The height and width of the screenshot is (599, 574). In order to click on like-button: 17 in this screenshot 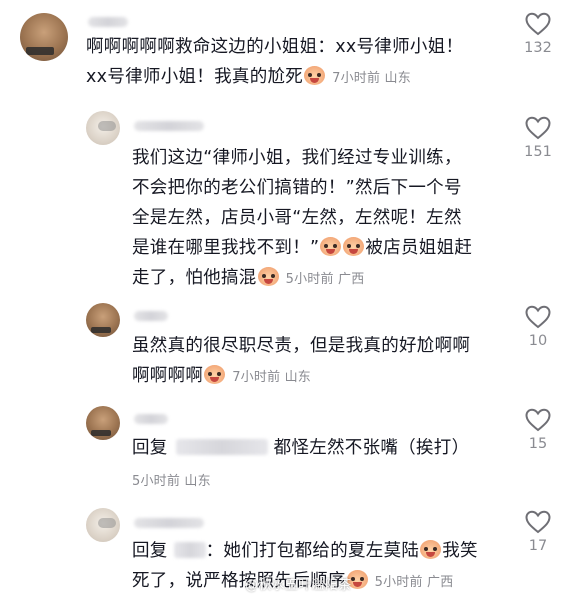, I will do `click(538, 532)`.